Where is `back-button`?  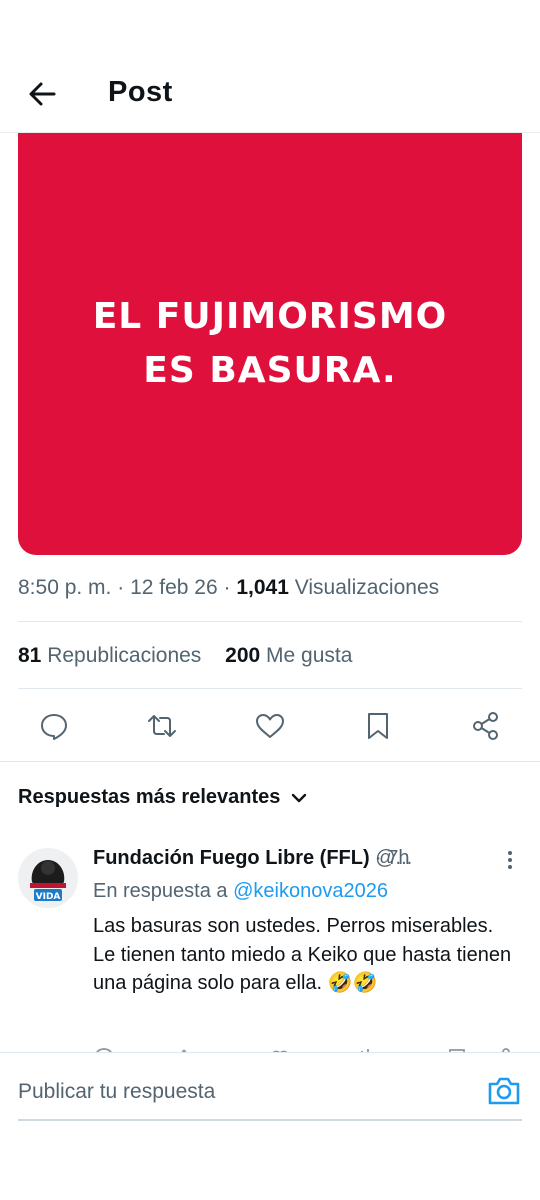
back-button is located at coordinates (42, 94).